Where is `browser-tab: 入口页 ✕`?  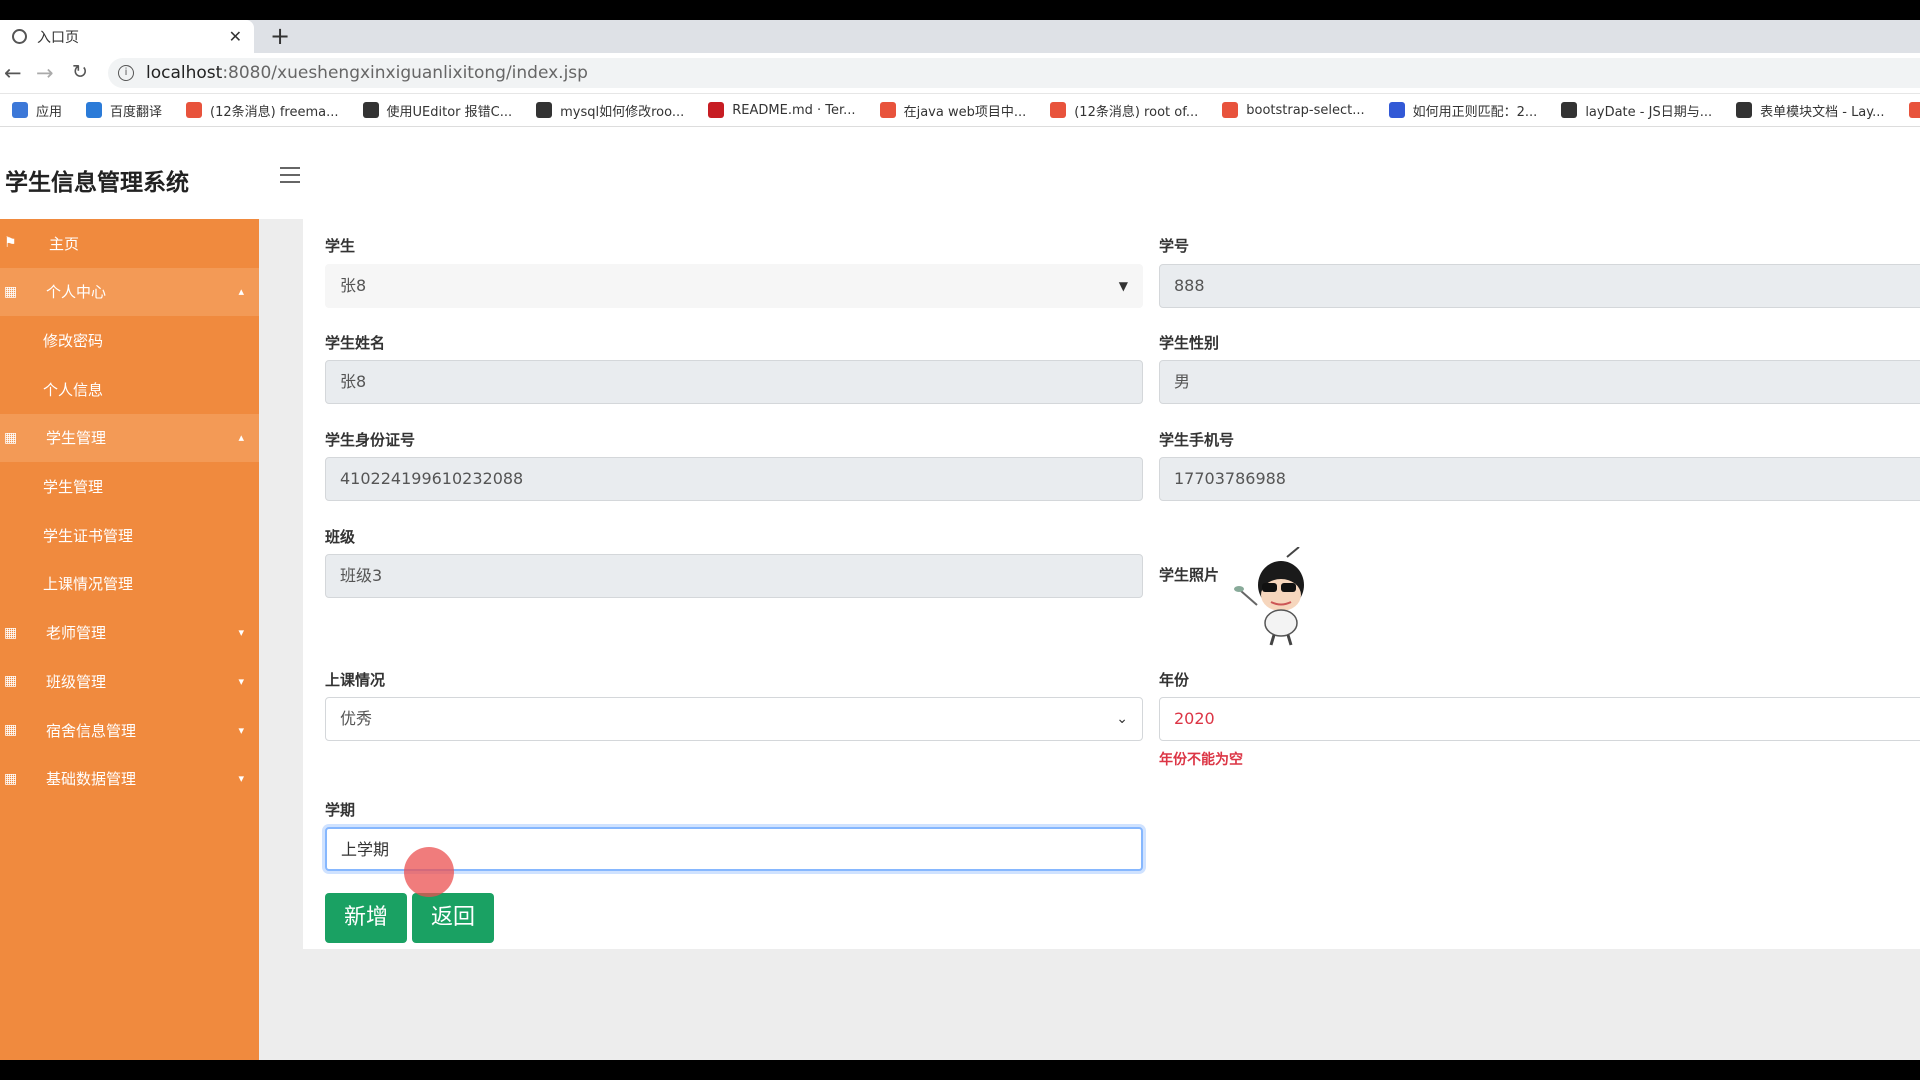 browser-tab: 入口页 ✕ is located at coordinates (127, 36).